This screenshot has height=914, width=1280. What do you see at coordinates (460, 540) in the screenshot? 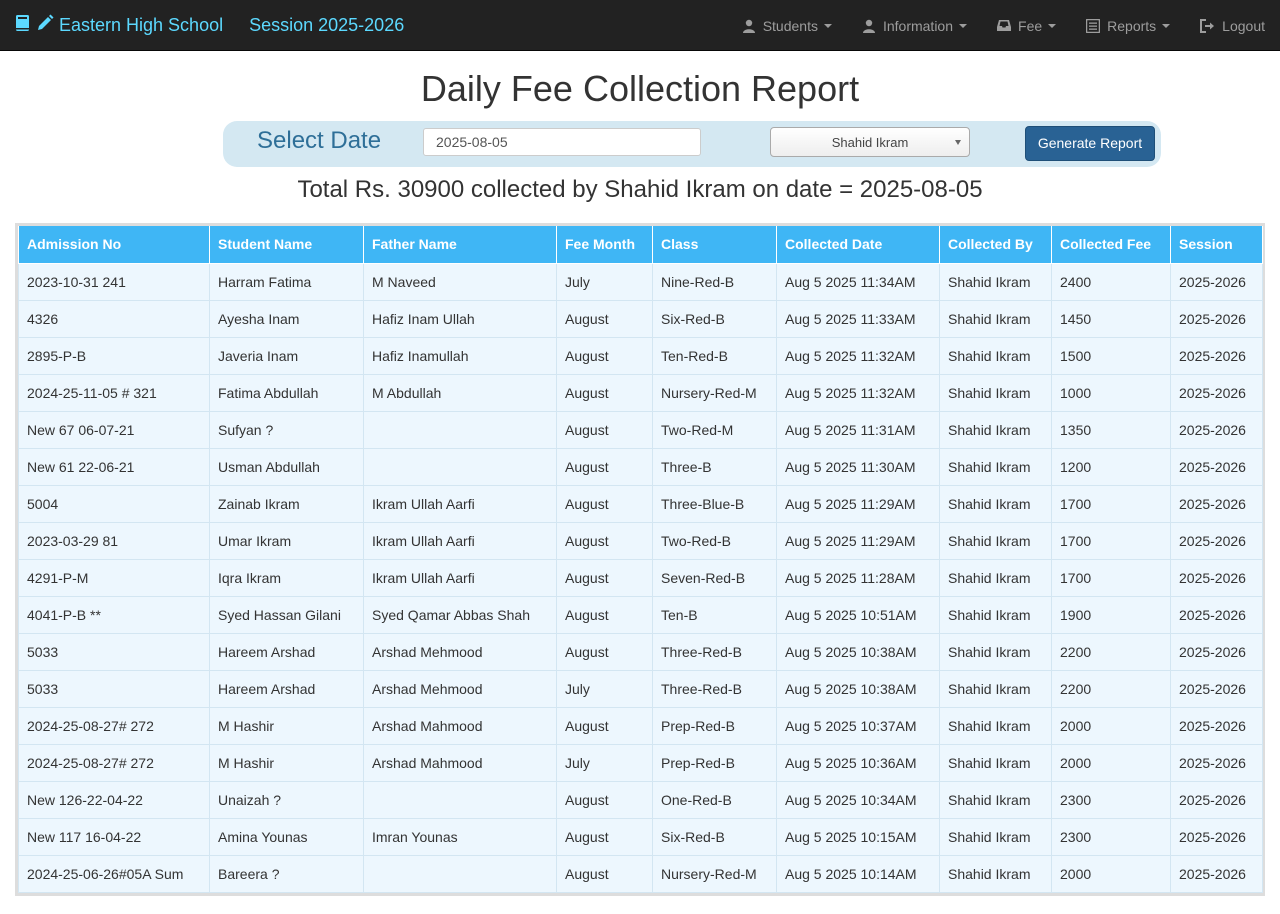
I see `table-cell: Ikram Ullah Aarfi` at bounding box center [460, 540].